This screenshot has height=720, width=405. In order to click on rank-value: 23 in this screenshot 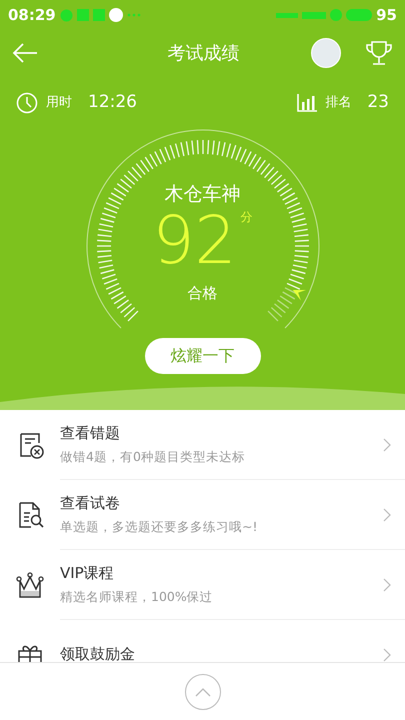, I will do `click(378, 102)`.